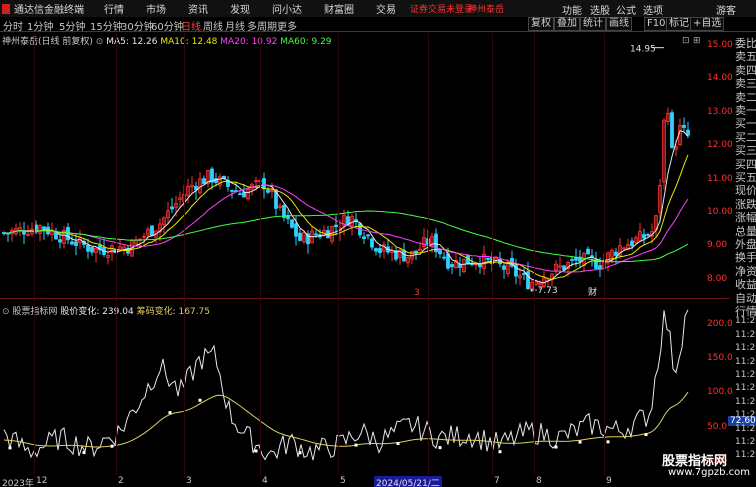  I want to click on watermark-url: www.7gpzb.com, so click(709, 472).